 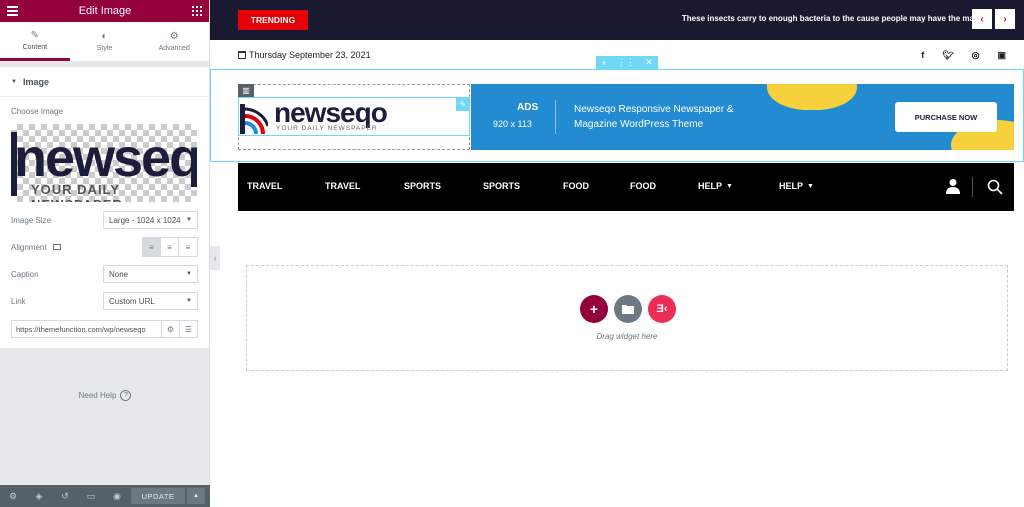 I want to click on ticker-next-button: ›, so click(x=1005, y=19).